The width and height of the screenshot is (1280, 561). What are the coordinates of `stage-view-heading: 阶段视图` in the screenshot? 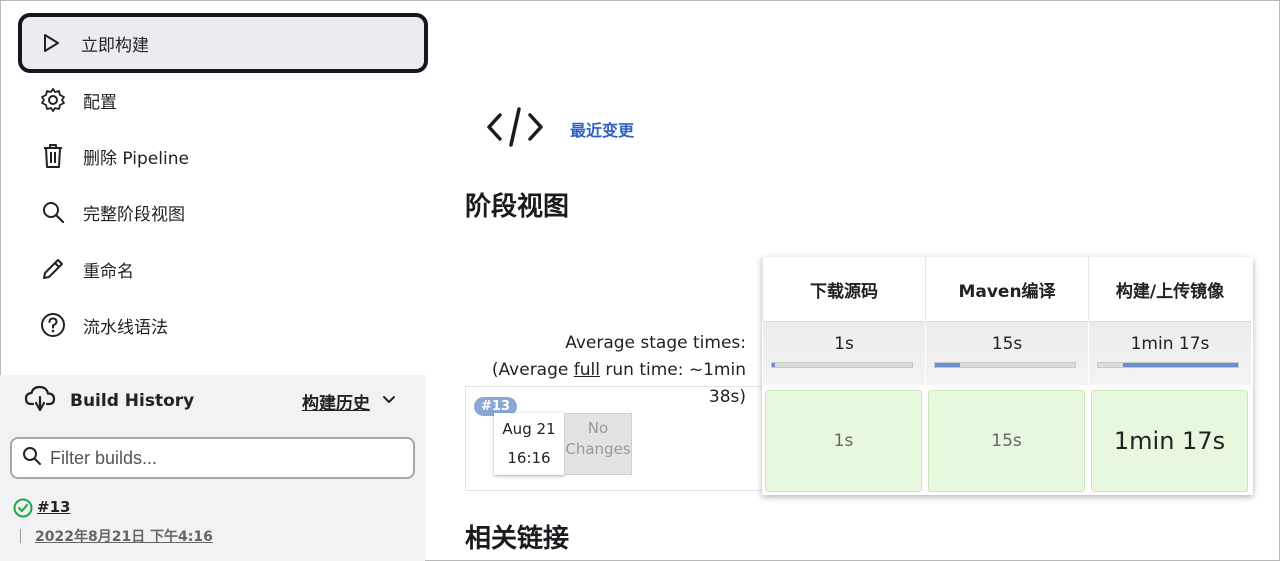 It's located at (517, 207).